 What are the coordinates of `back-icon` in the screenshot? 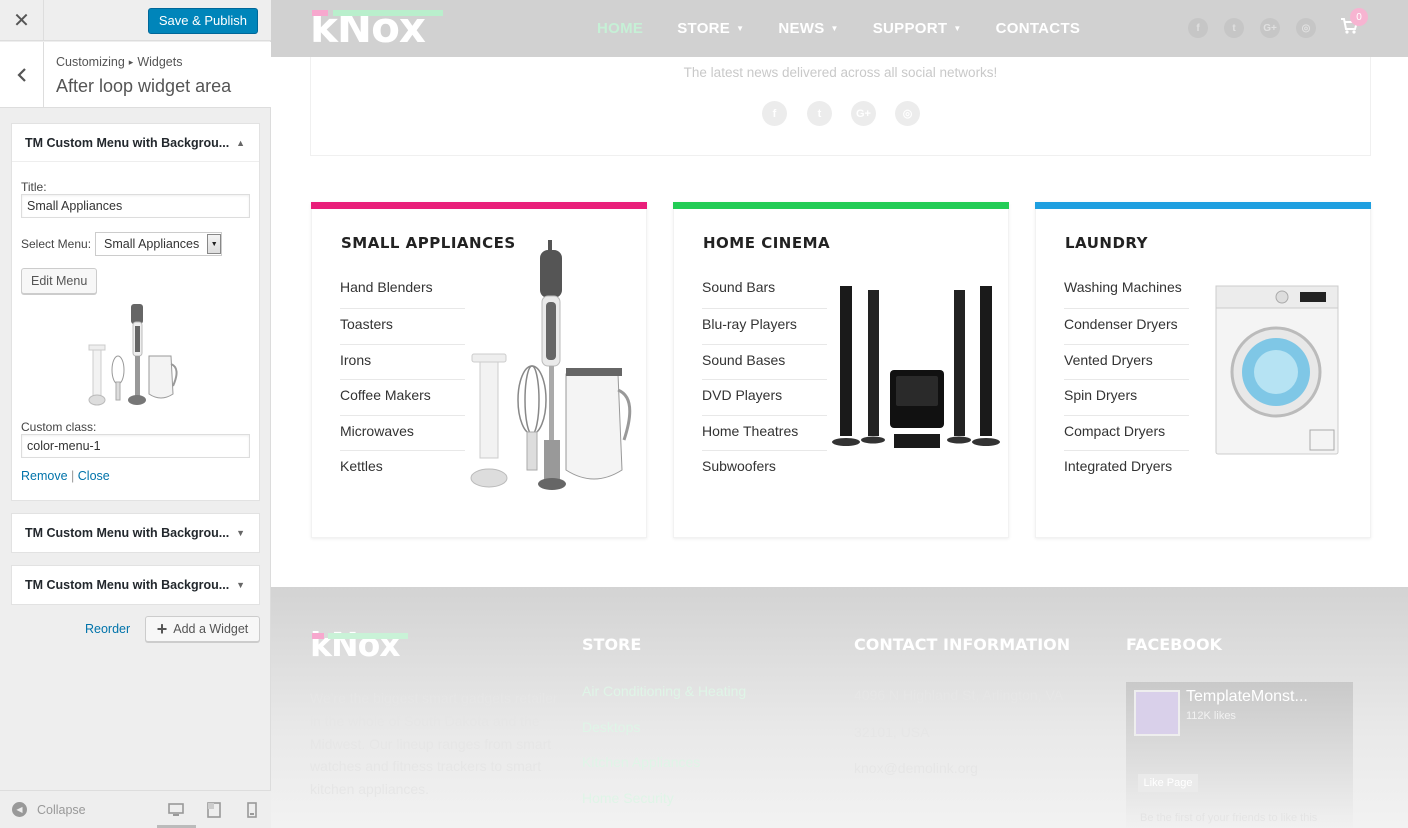 It's located at (22, 75).